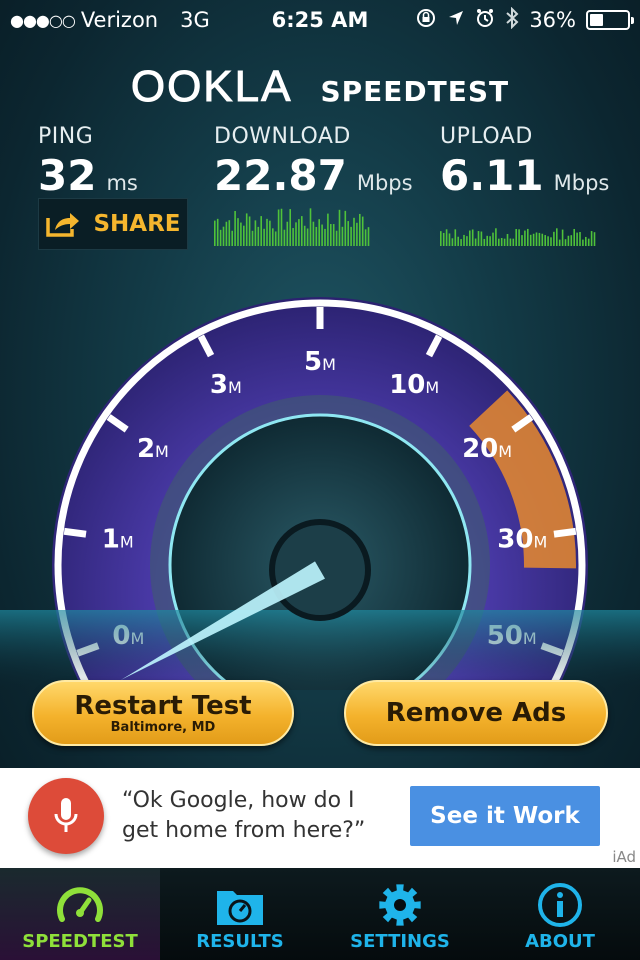 Image resolution: width=640 pixels, height=960 pixels. I want to click on restart-test-label: Restart Test, so click(163, 706).